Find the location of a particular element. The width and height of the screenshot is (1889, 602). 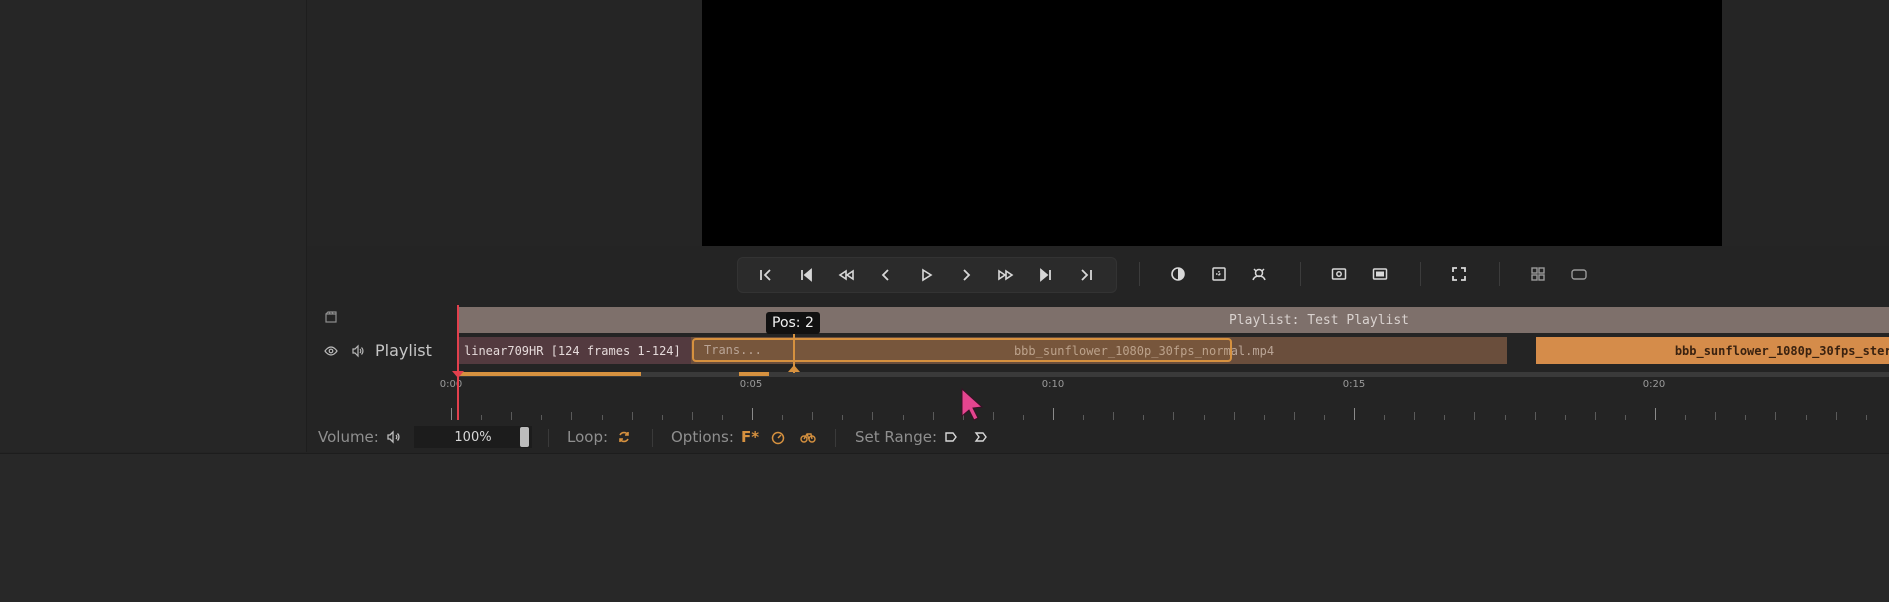

clapperboard-icon is located at coordinates (331, 317).